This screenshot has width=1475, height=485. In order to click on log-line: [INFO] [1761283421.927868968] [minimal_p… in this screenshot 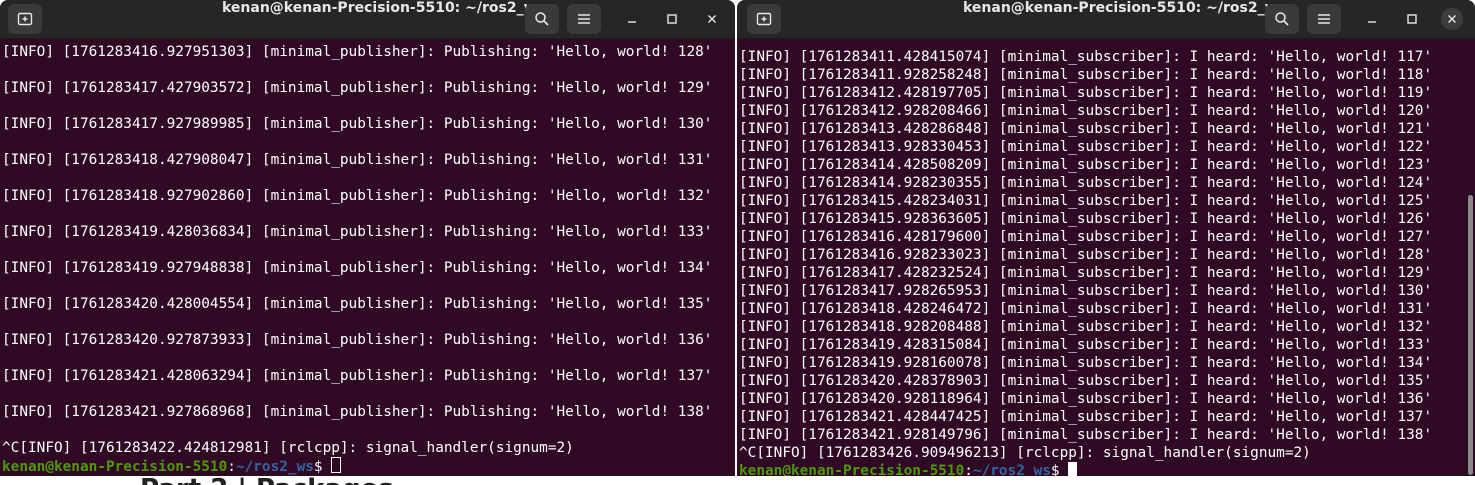, I will do `click(357, 412)`.